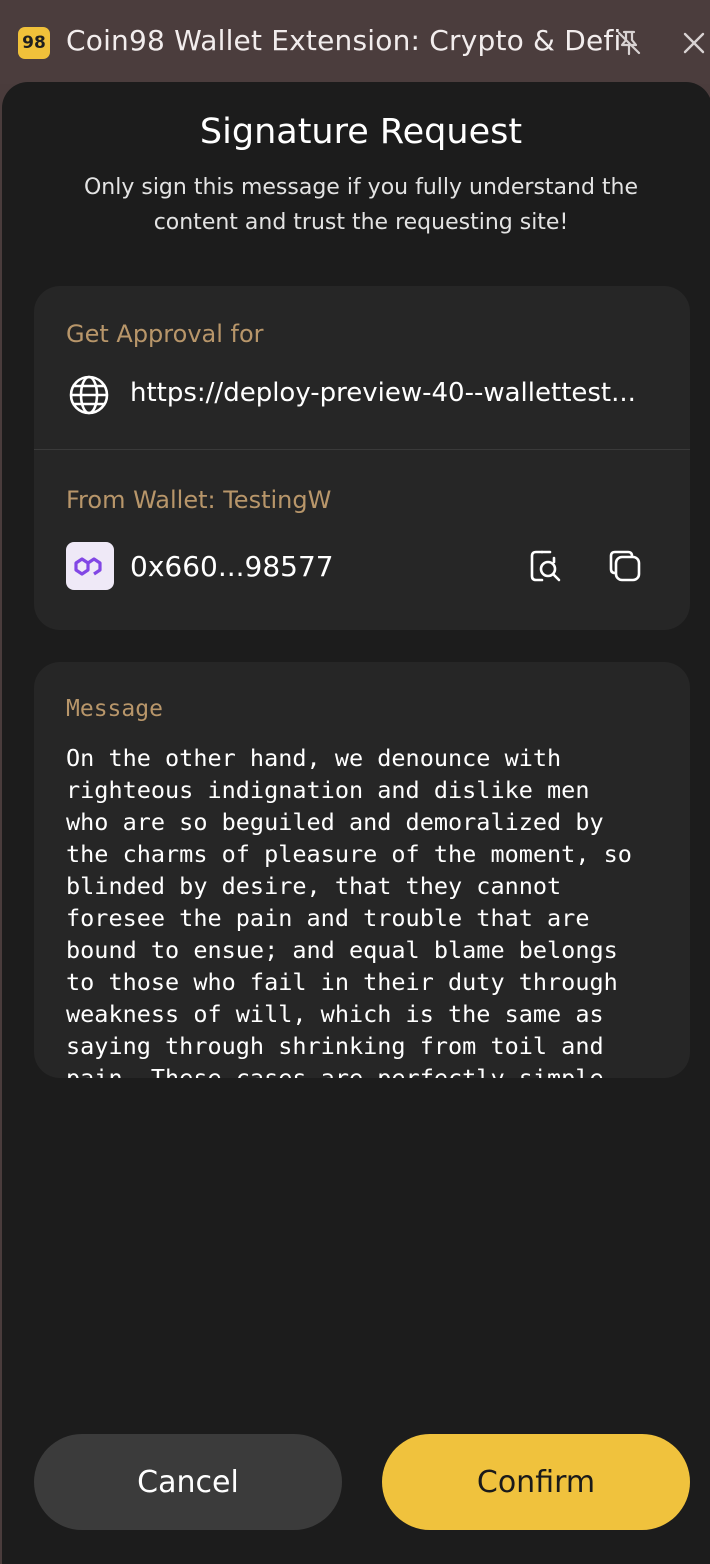 This screenshot has width=710, height=1564. I want to click on pin-off-icon, so click(629, 43).